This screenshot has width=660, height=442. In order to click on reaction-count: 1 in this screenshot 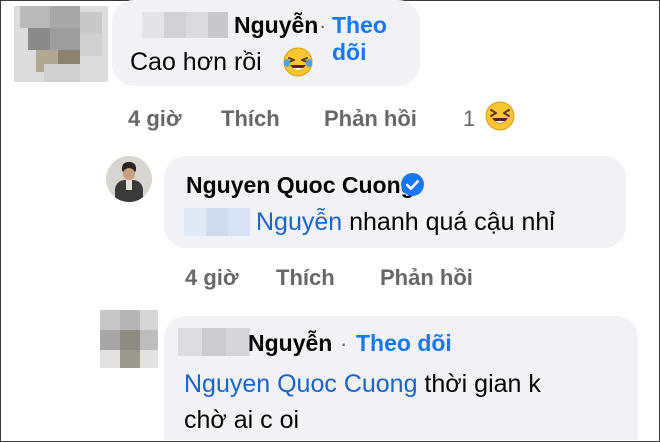, I will do `click(469, 119)`.